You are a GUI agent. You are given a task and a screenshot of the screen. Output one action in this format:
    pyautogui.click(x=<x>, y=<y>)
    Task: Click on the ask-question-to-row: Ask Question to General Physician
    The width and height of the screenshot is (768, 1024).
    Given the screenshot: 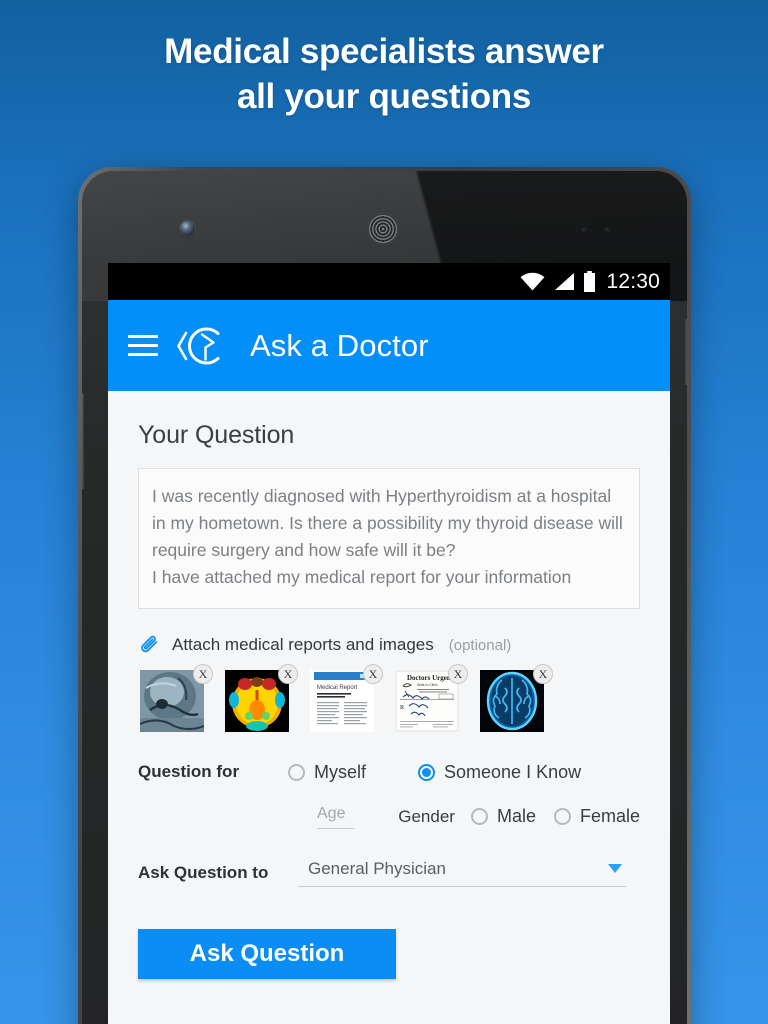 What is the action you would take?
    pyautogui.click(x=389, y=873)
    